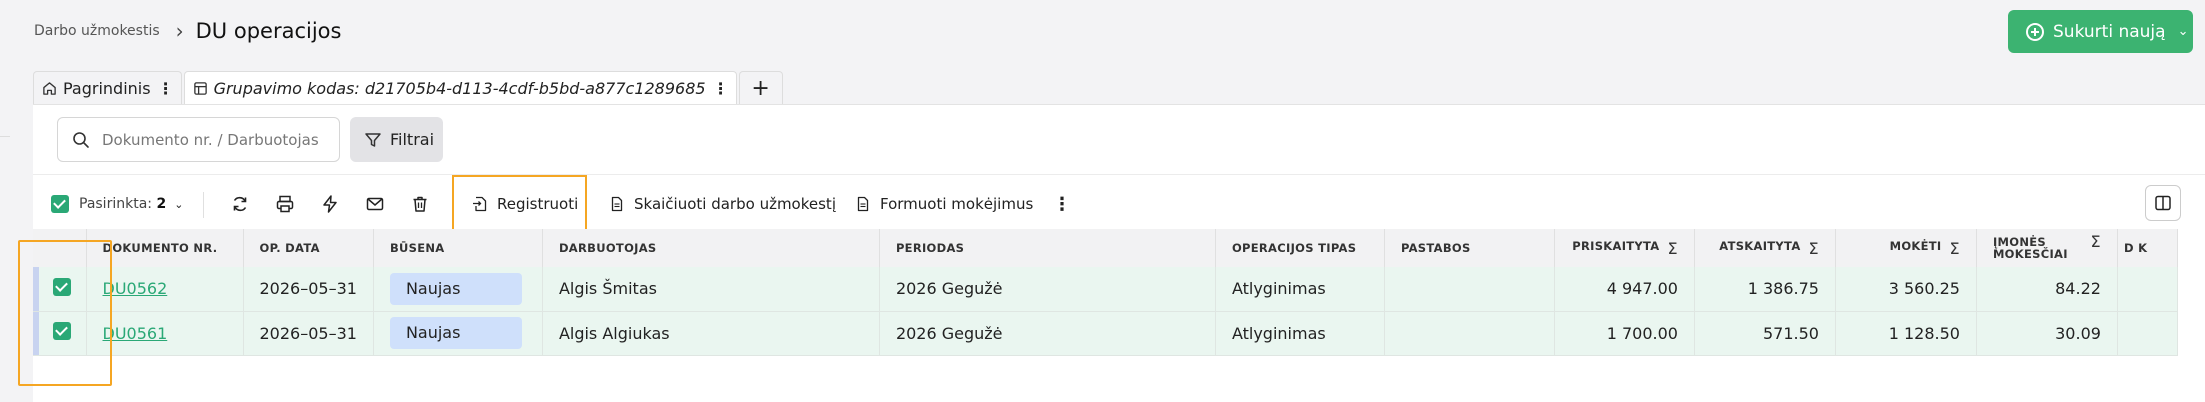 The width and height of the screenshot is (2205, 402). I want to click on create-new-button: Sukurti naują ⌄, so click(2100, 31).